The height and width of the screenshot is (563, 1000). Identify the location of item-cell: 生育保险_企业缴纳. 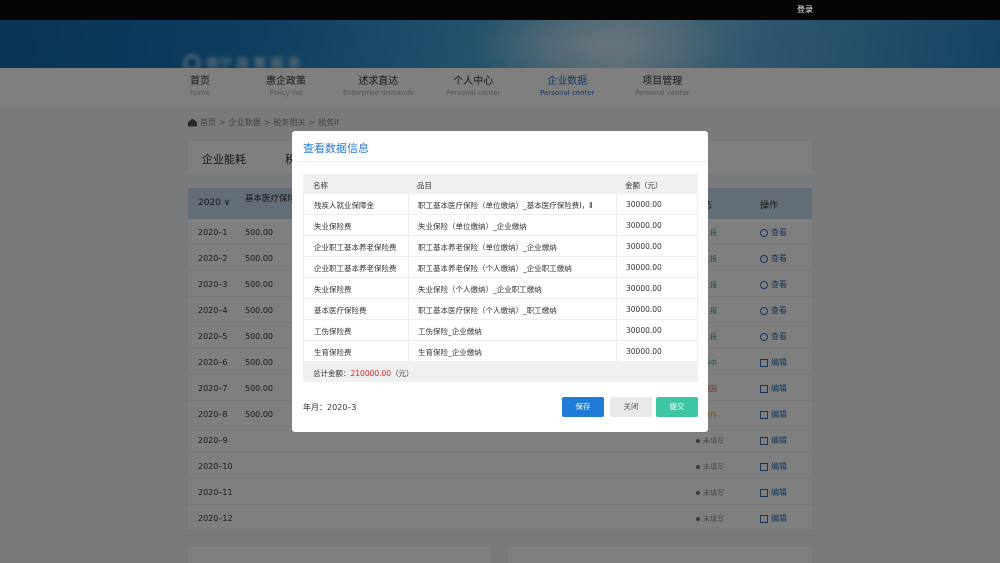
(450, 352).